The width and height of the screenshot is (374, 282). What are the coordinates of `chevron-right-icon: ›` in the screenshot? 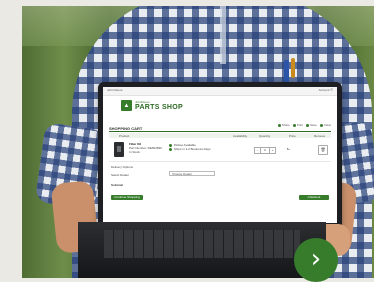 It's located at (316, 260).